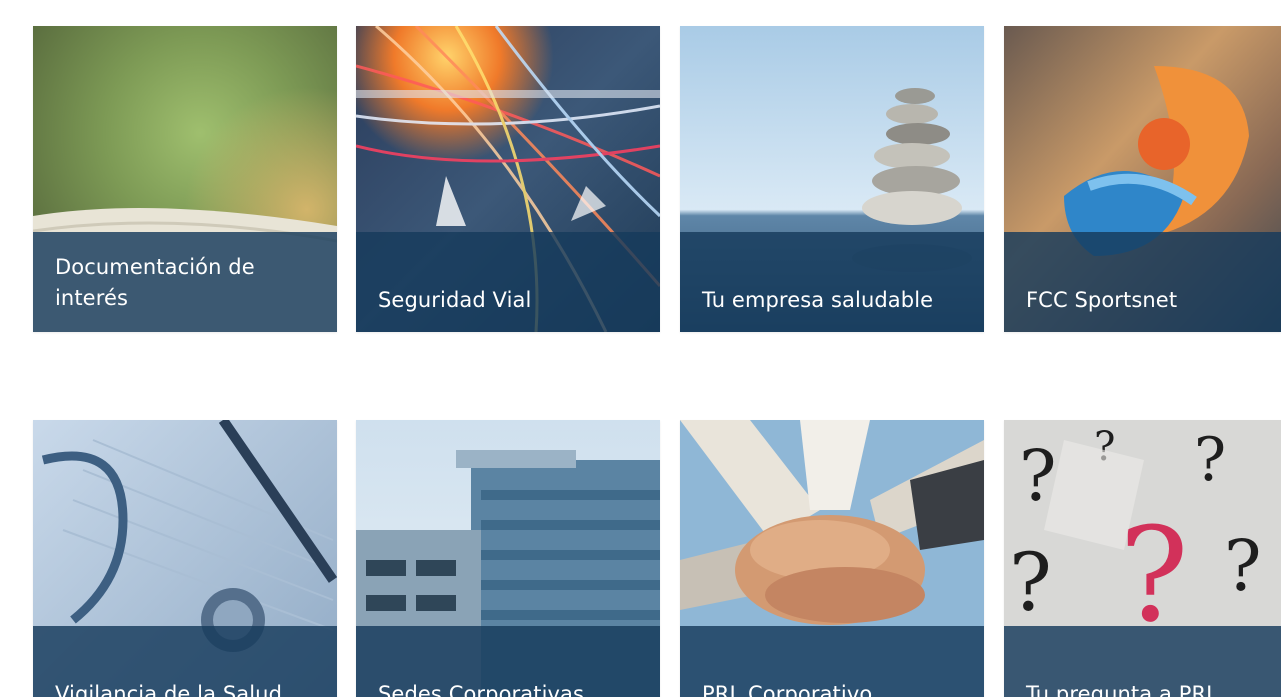  Describe the element at coordinates (1122, 689) in the screenshot. I see `tile-label: Tu pregunta a PRL` at that location.